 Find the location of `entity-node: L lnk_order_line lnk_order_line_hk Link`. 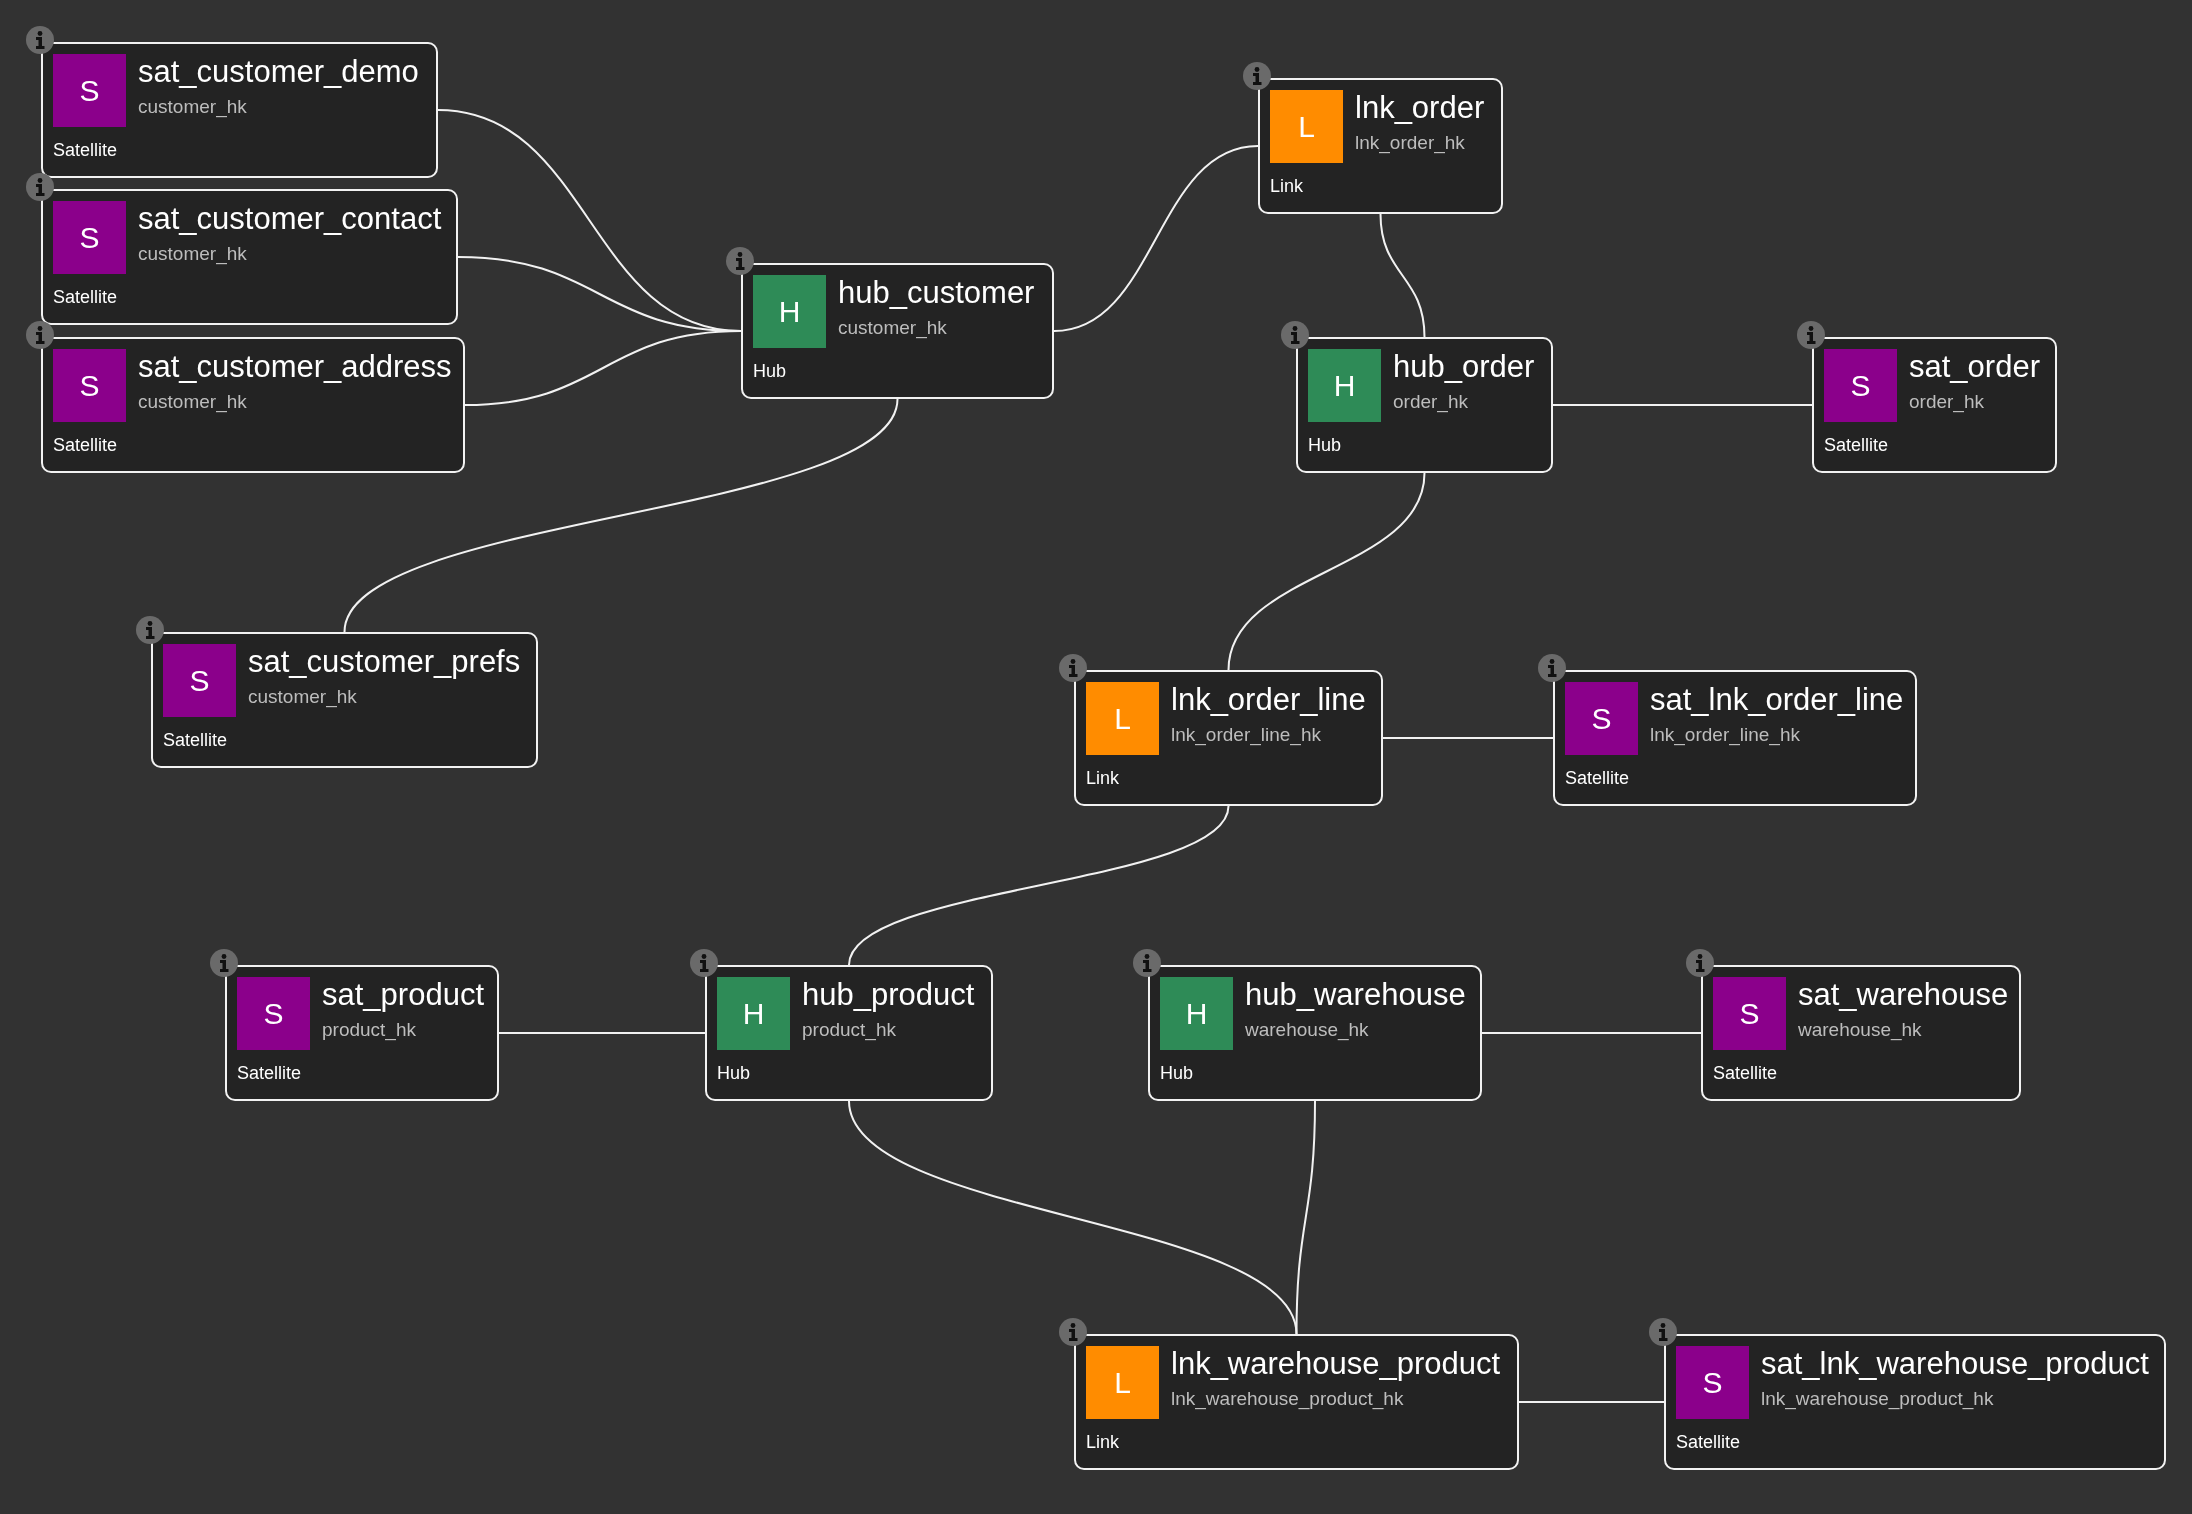

entity-node: L lnk_order_line lnk_order_line_hk Link is located at coordinates (1228, 738).